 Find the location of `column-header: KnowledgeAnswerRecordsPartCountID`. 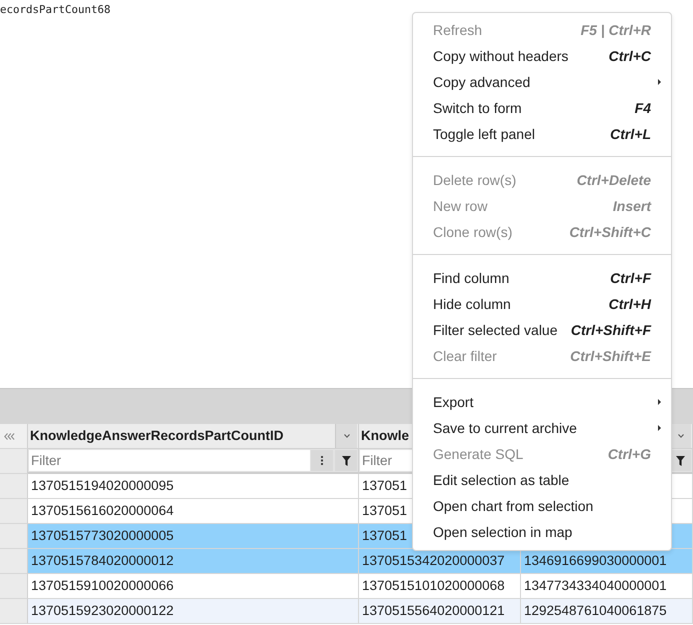

column-header: KnowledgeAnswerRecordsPartCountID is located at coordinates (193, 436).